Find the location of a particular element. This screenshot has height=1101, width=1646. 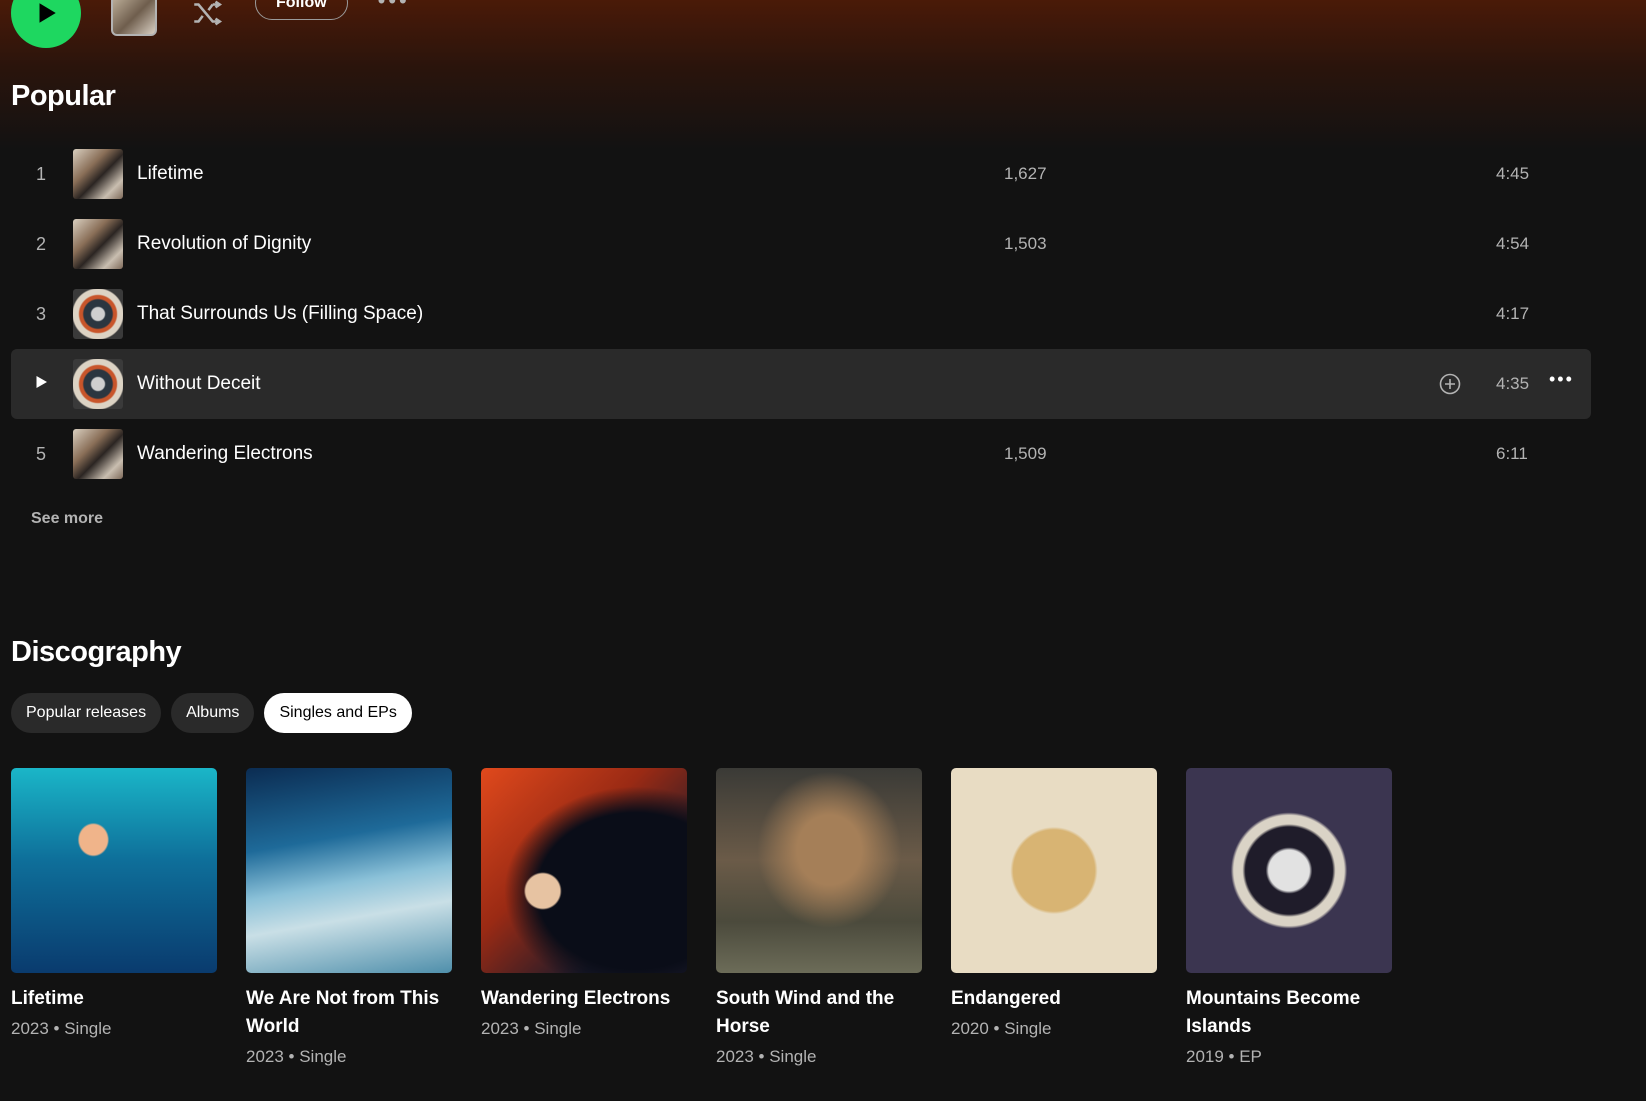

track-title: That Surrounds Us (Filling Space) is located at coordinates (547, 314).